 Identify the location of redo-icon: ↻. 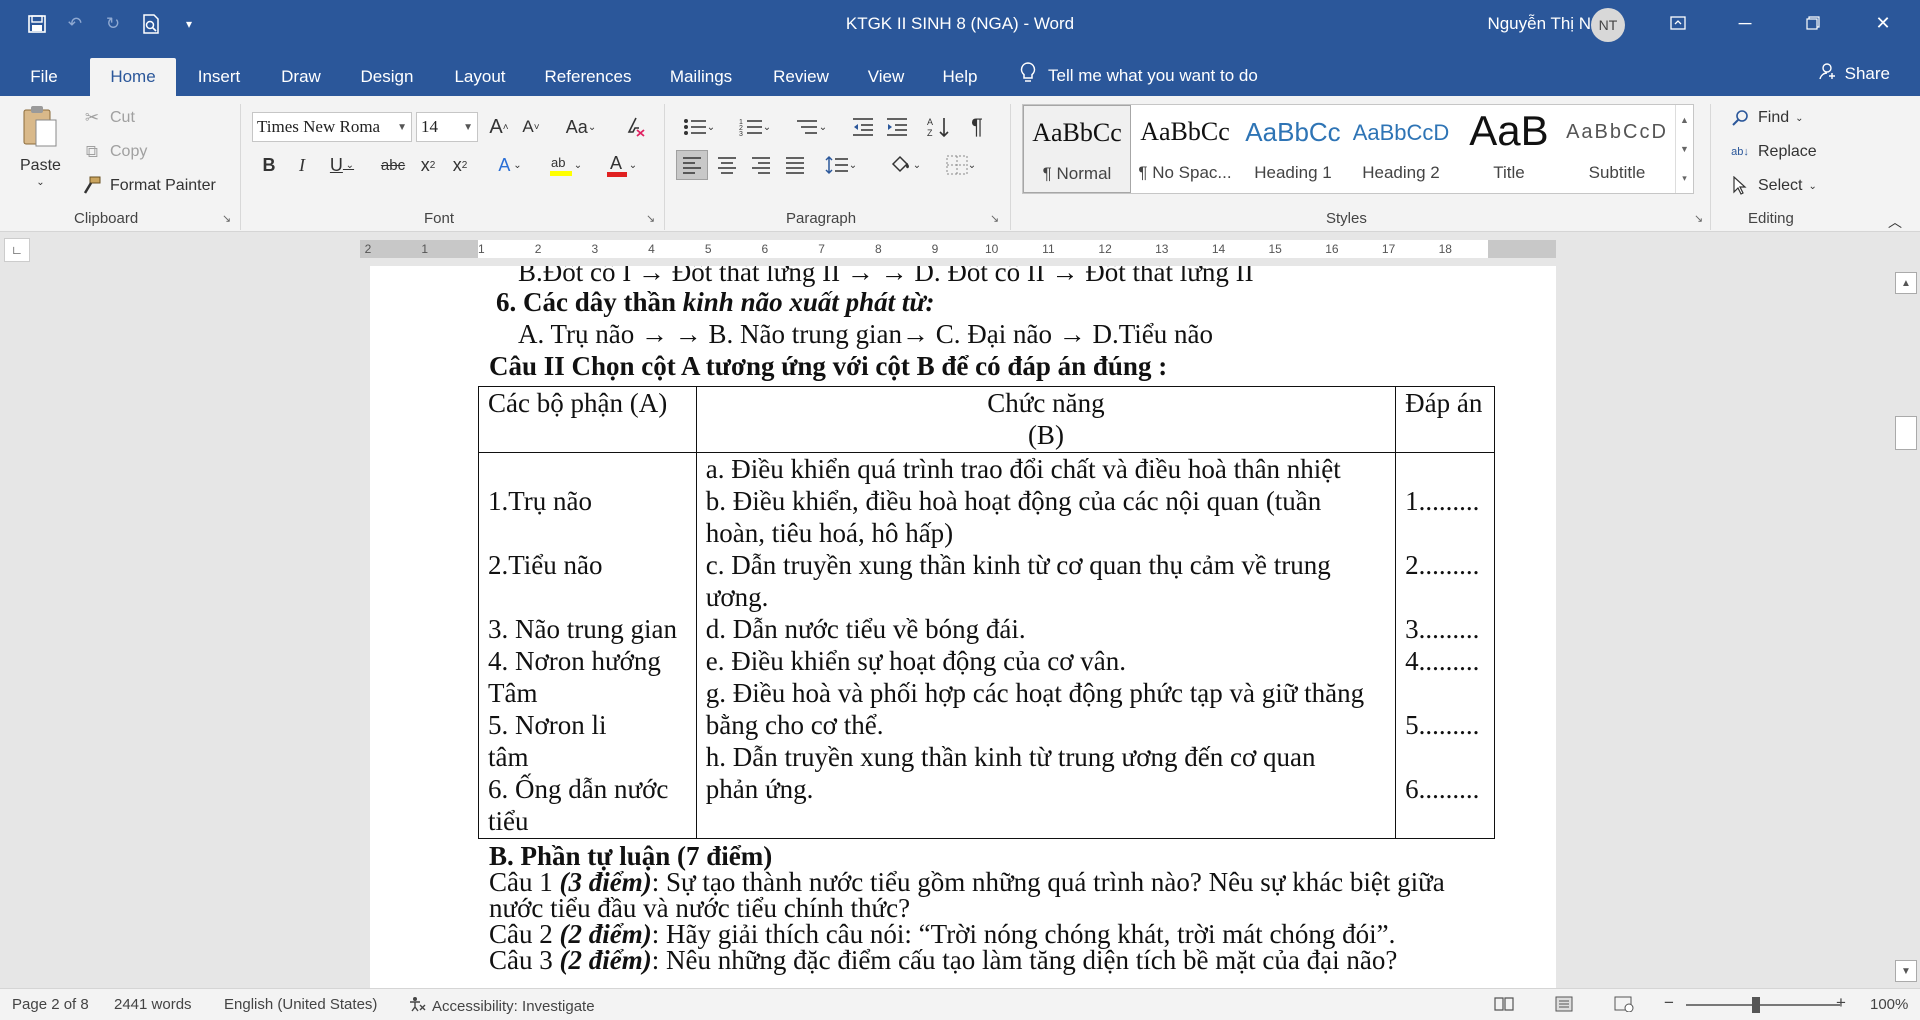
(113, 24).